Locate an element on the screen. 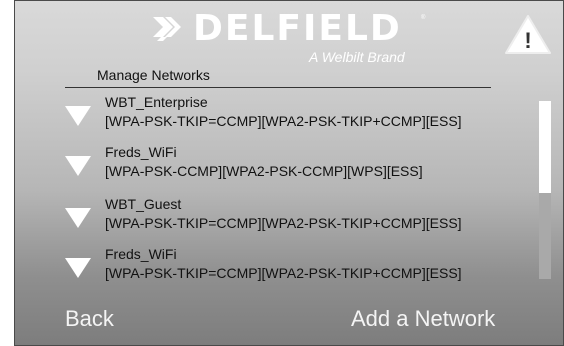  network-scrollbar is located at coordinates (545, 190).